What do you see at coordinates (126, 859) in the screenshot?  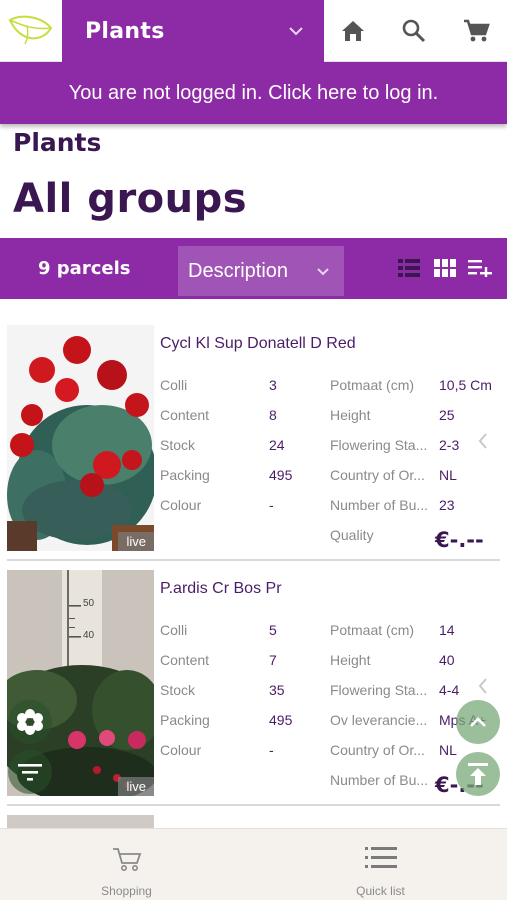 I see `shopping-cart-icon` at bounding box center [126, 859].